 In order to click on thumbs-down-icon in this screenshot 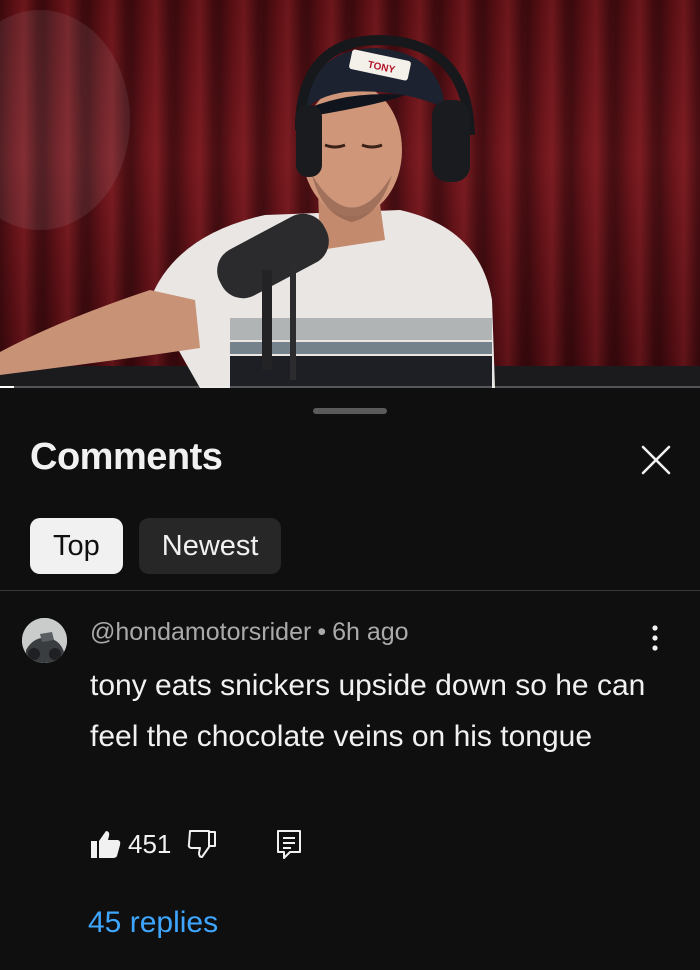, I will do `click(202, 844)`.